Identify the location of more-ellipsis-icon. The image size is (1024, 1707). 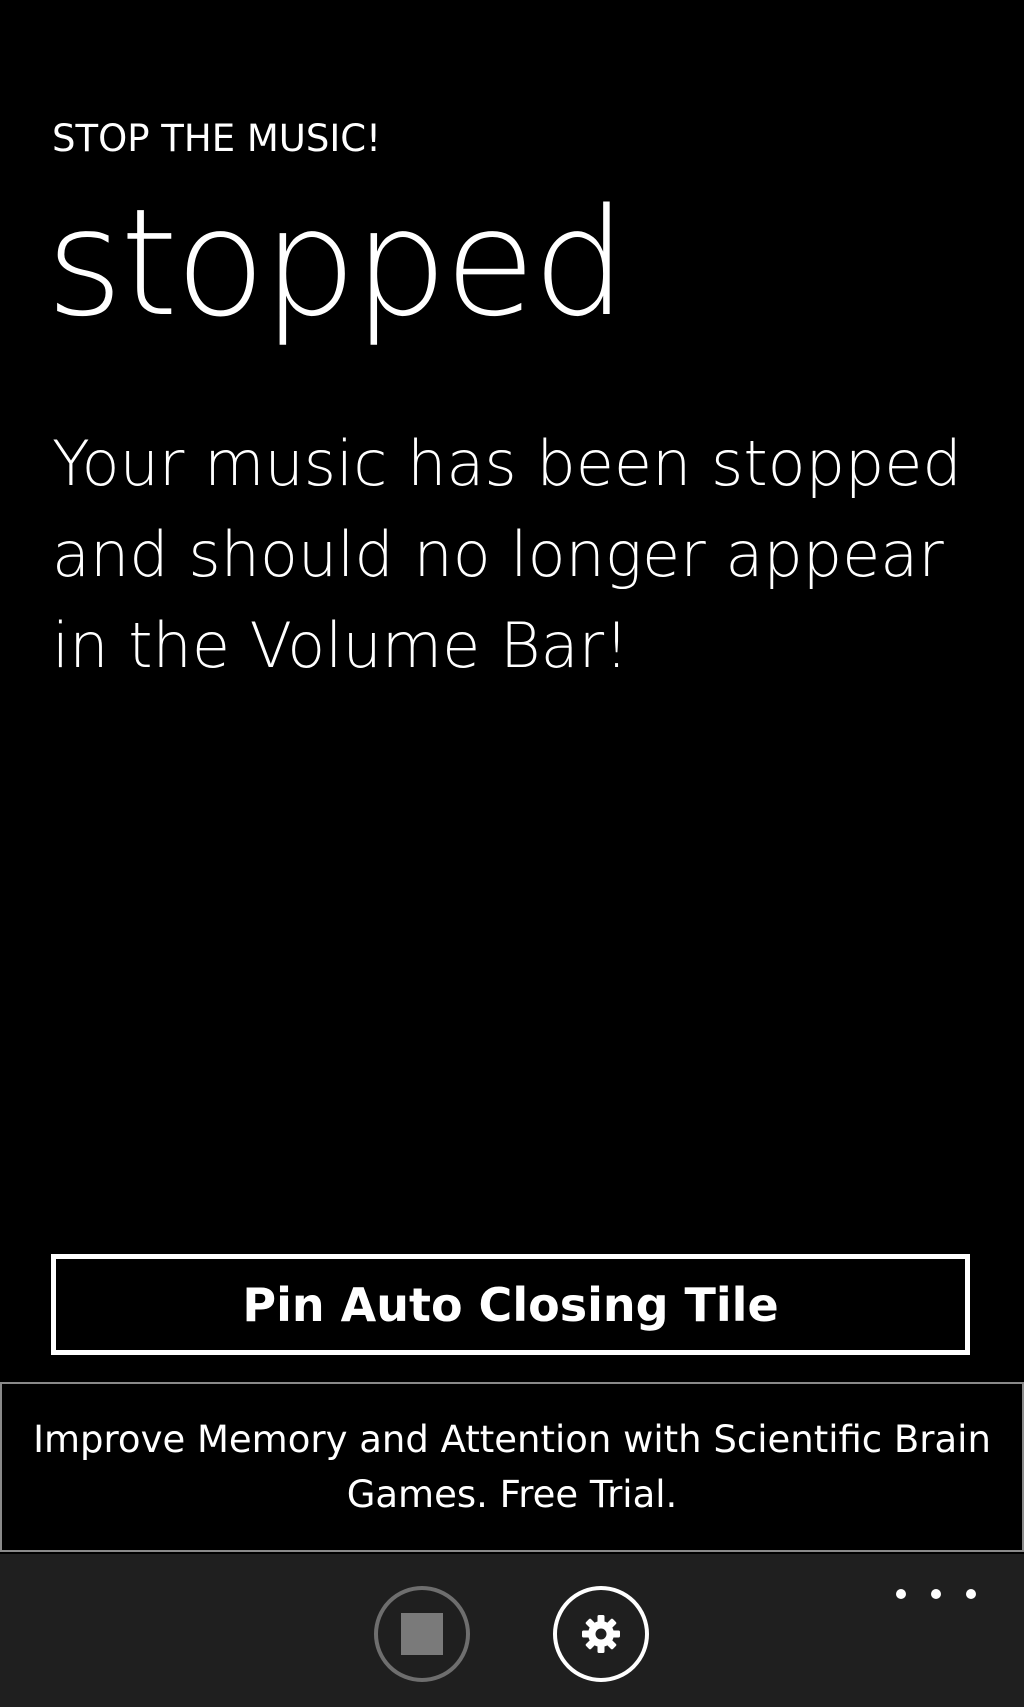
(936, 1594).